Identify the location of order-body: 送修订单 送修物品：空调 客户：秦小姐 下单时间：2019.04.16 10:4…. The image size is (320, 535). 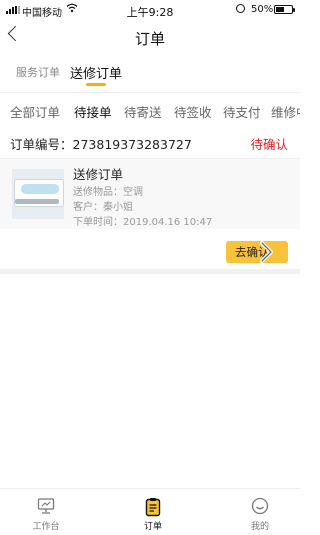
(150, 194).